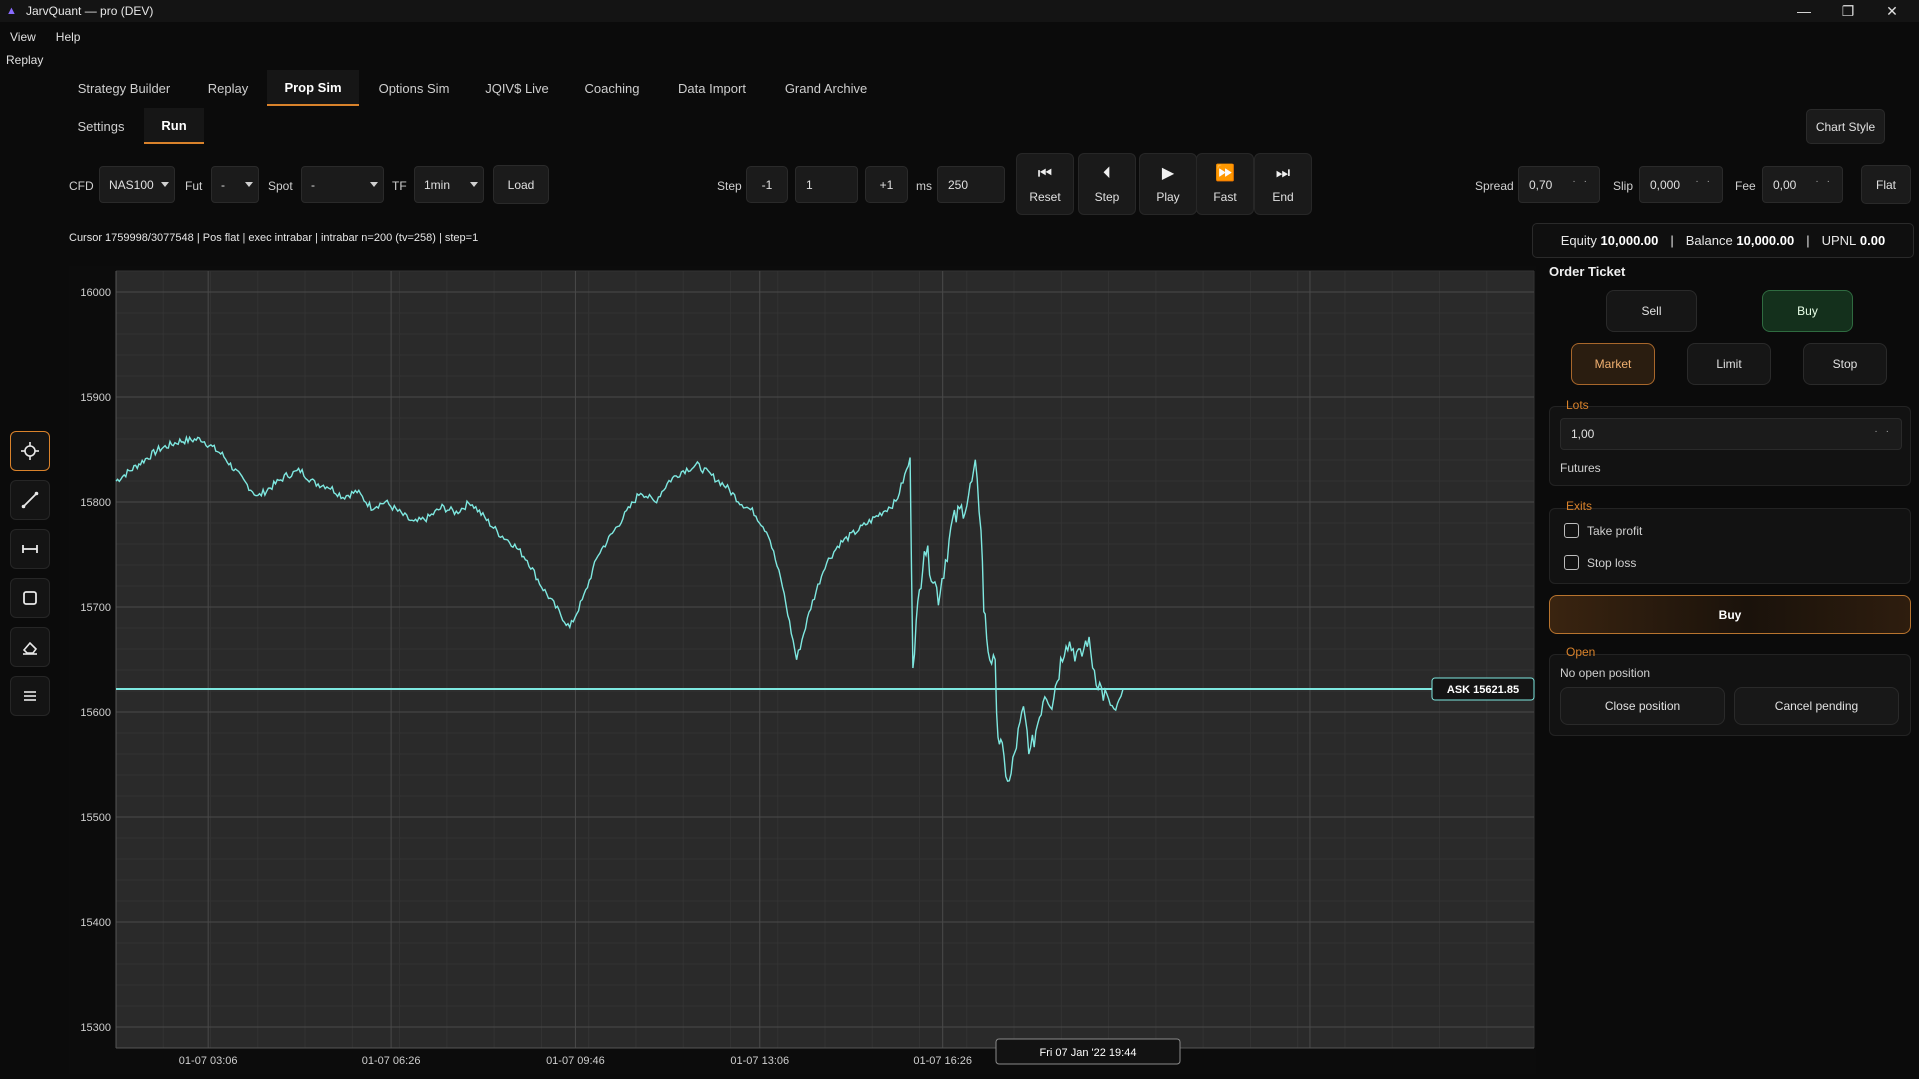 Image resolution: width=1919 pixels, height=1079 pixels. I want to click on reset-button: ⏮ Reset, so click(1045, 184).